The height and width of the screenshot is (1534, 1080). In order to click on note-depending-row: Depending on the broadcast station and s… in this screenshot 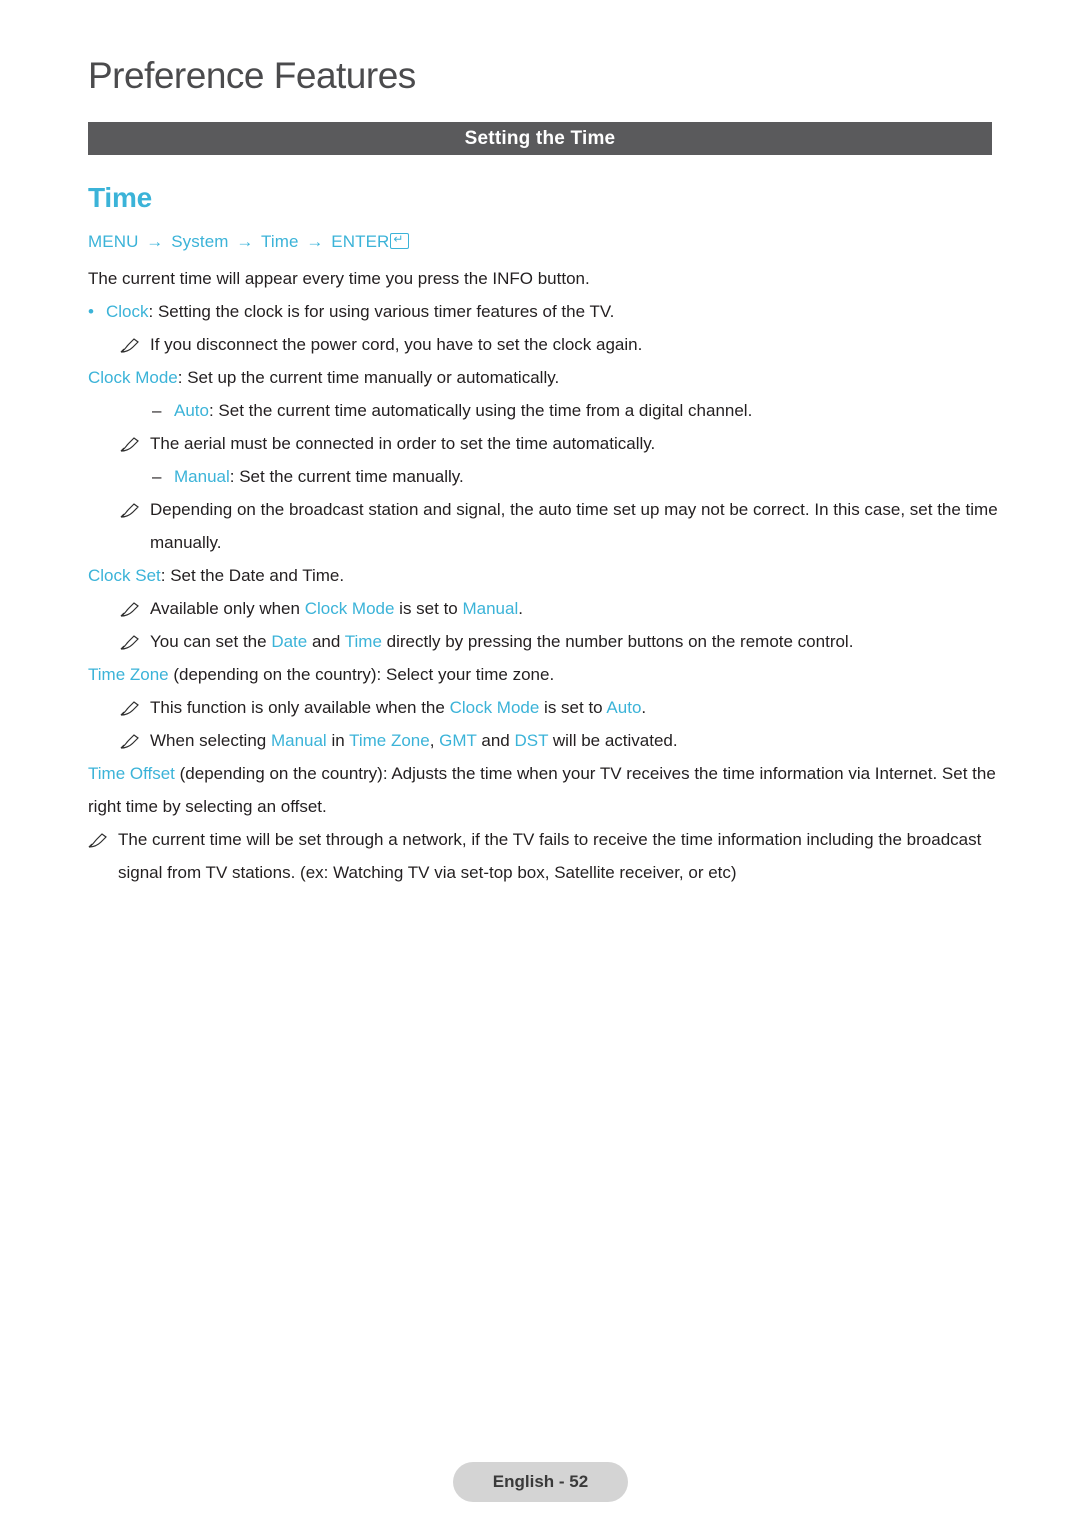, I will do `click(560, 526)`.